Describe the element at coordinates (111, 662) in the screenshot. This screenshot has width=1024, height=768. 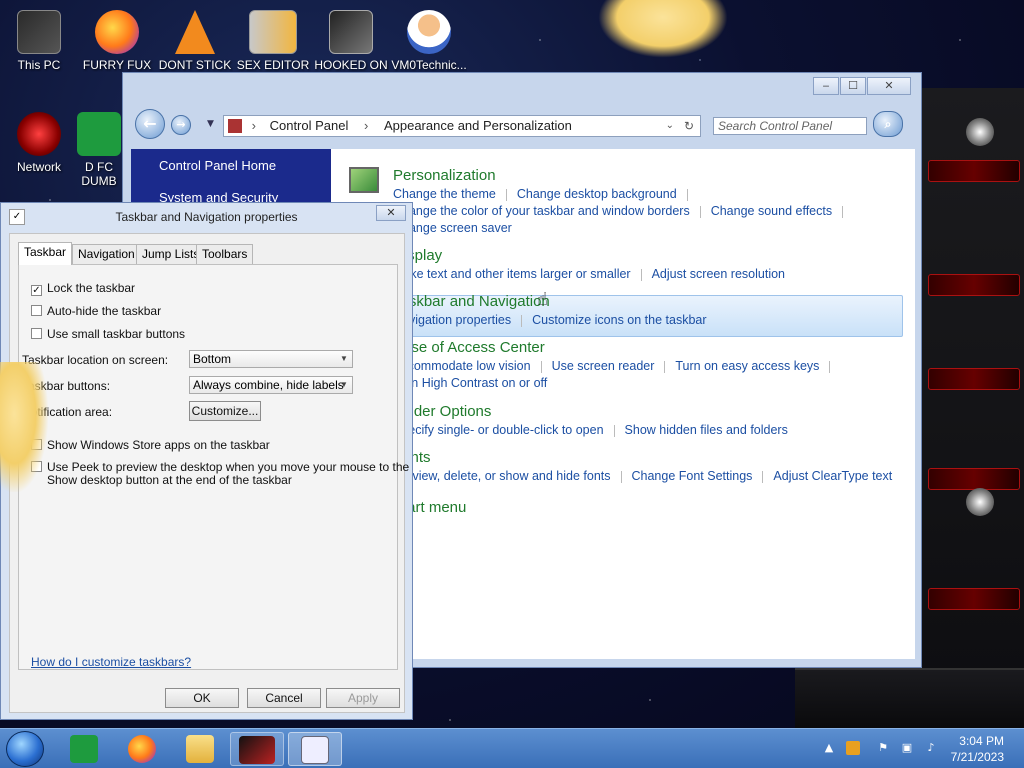
I see `help-link: How do I customize taskbars?` at that location.